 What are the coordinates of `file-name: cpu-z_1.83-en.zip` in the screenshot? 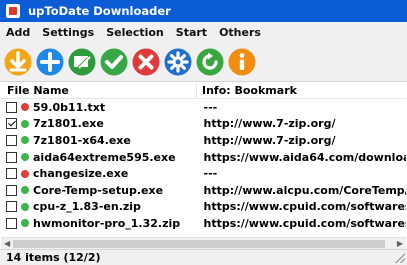 It's located at (87, 207).